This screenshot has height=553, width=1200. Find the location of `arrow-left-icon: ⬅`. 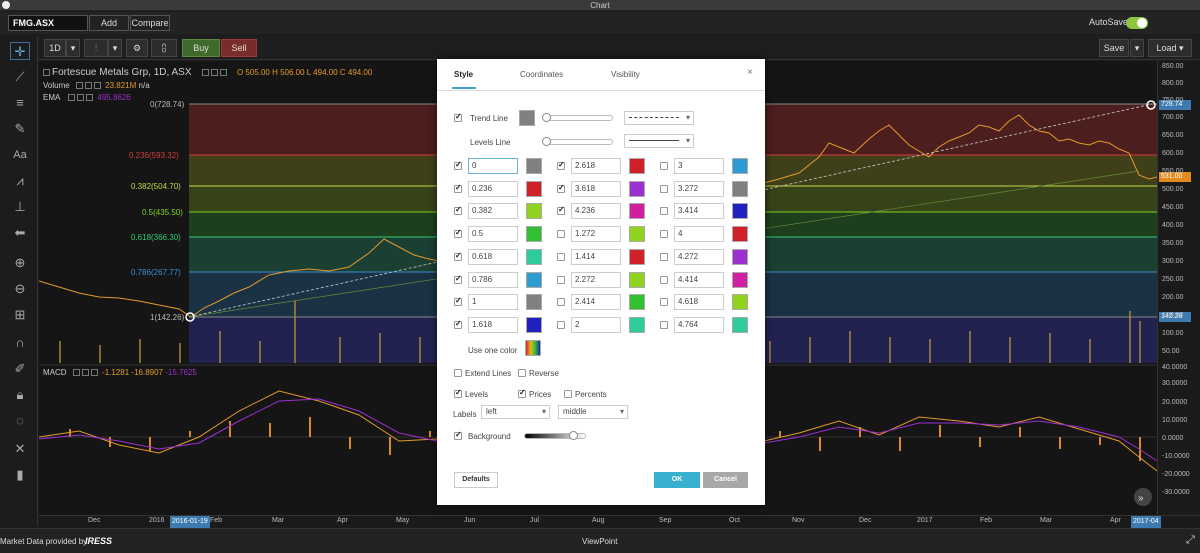

arrow-left-icon: ⬅ is located at coordinates (20, 233).